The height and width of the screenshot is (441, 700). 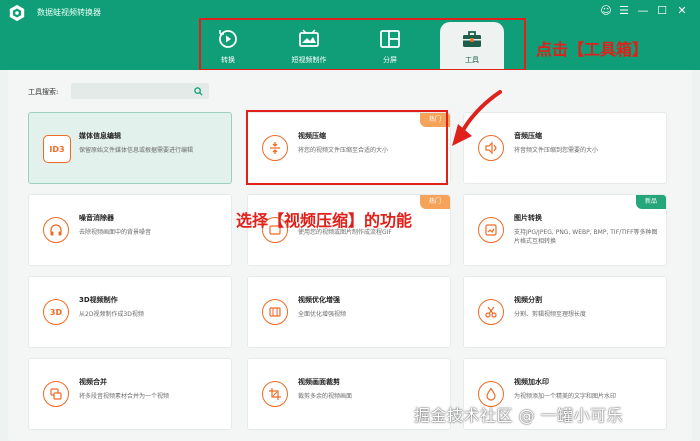 What do you see at coordinates (519, 415) in the screenshot?
I see `site-watermark: 掘金技术社区 @ 一罐小可乐` at bounding box center [519, 415].